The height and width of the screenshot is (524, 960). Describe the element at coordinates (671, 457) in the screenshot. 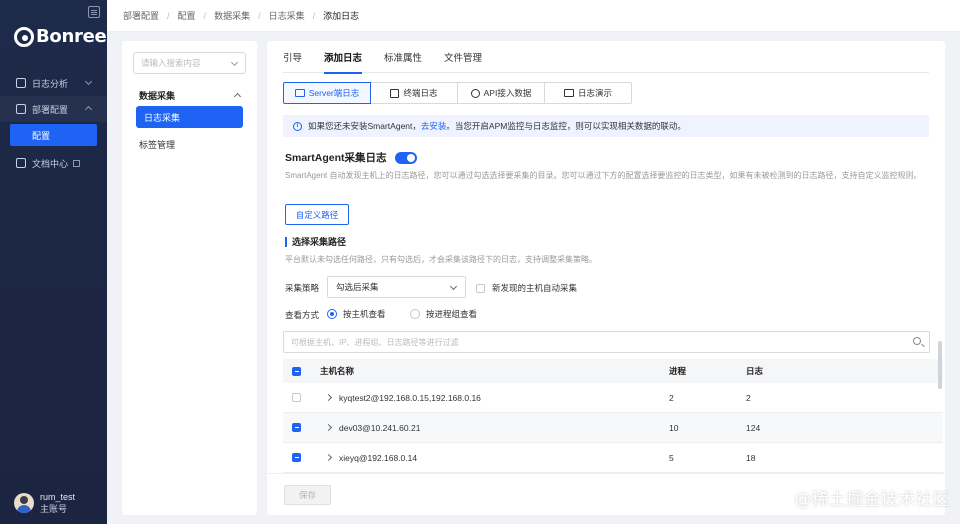

I see `process-count: 5` at that location.